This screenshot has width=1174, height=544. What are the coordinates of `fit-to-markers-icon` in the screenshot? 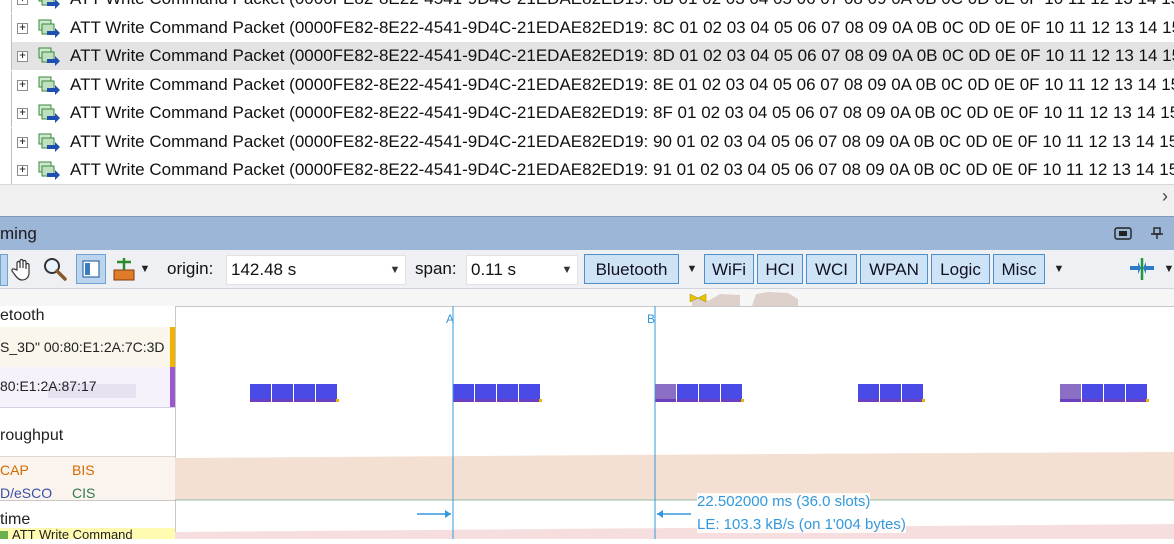 It's located at (1142, 269).